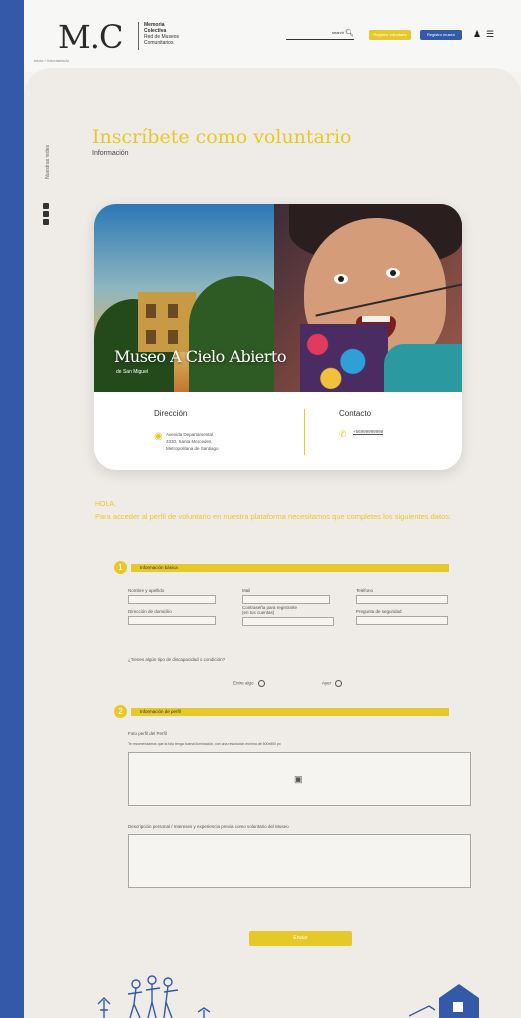  Describe the element at coordinates (300, 938) in the screenshot. I see `submit-button: Enviar` at that location.